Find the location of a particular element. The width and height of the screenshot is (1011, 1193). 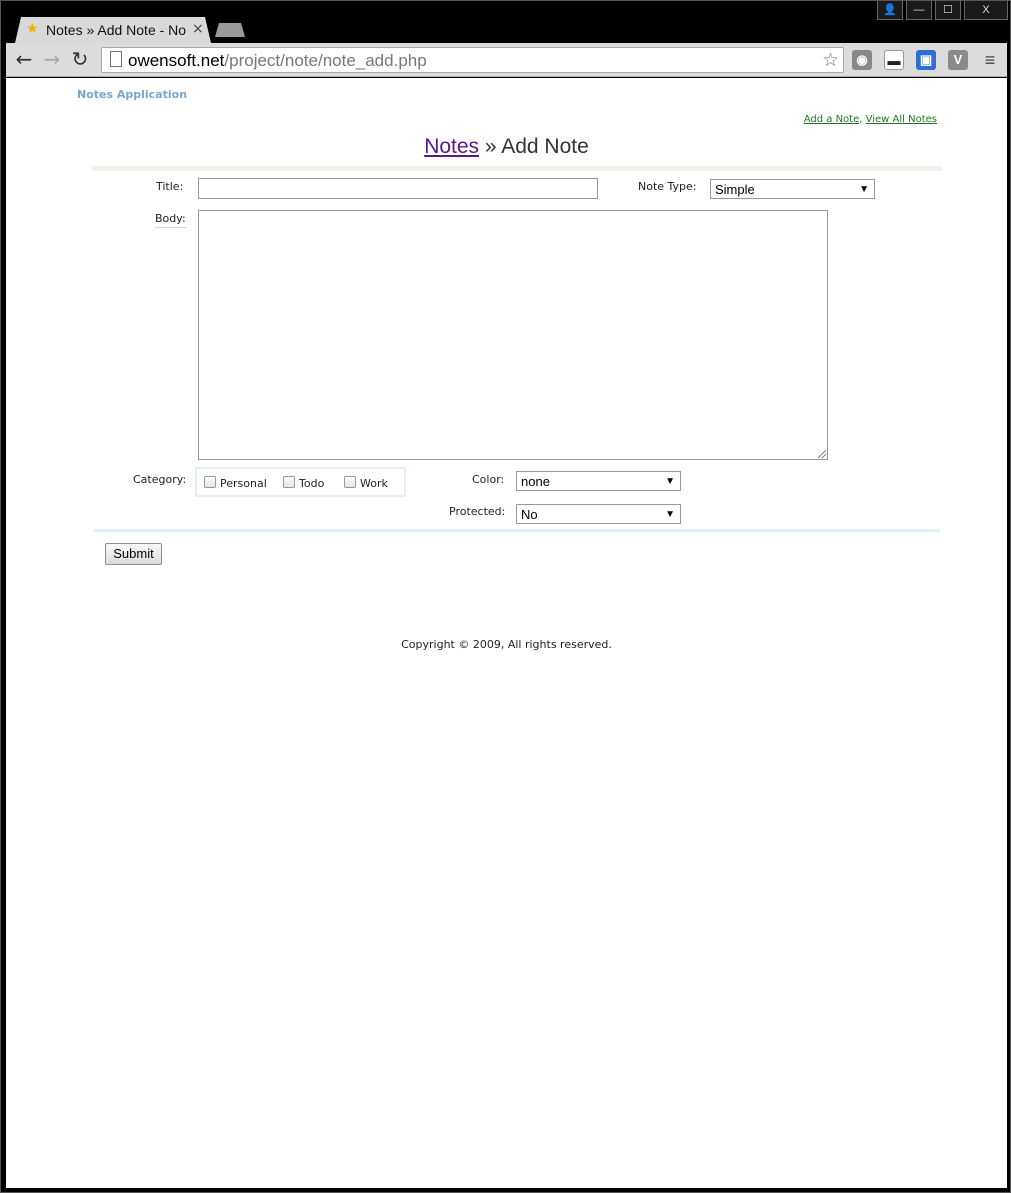

copyright-text: Copyright © 2009, All rights reserved. is located at coordinates (506, 644).